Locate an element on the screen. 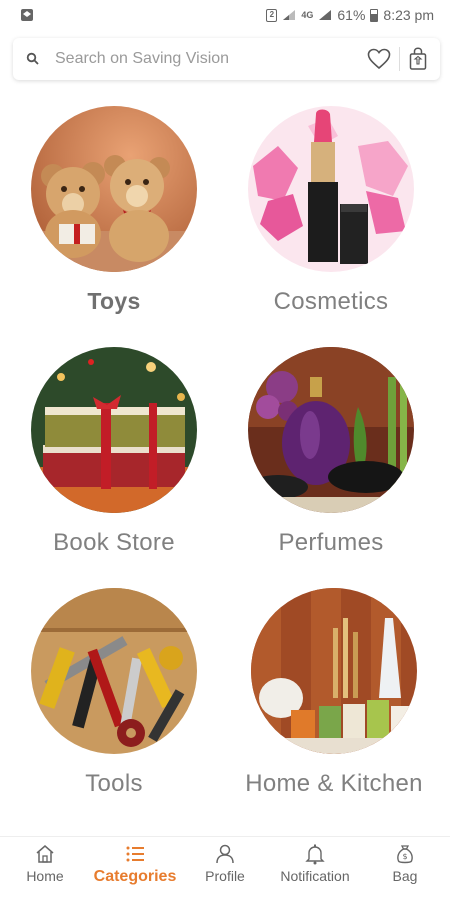  status-left is located at coordinates (27, 15).